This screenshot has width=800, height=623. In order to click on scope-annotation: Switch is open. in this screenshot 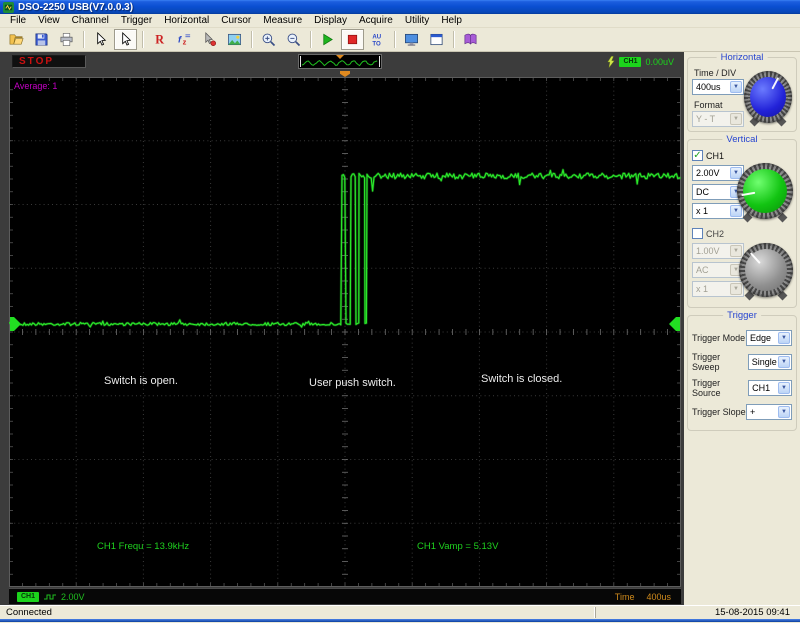, I will do `click(141, 381)`.